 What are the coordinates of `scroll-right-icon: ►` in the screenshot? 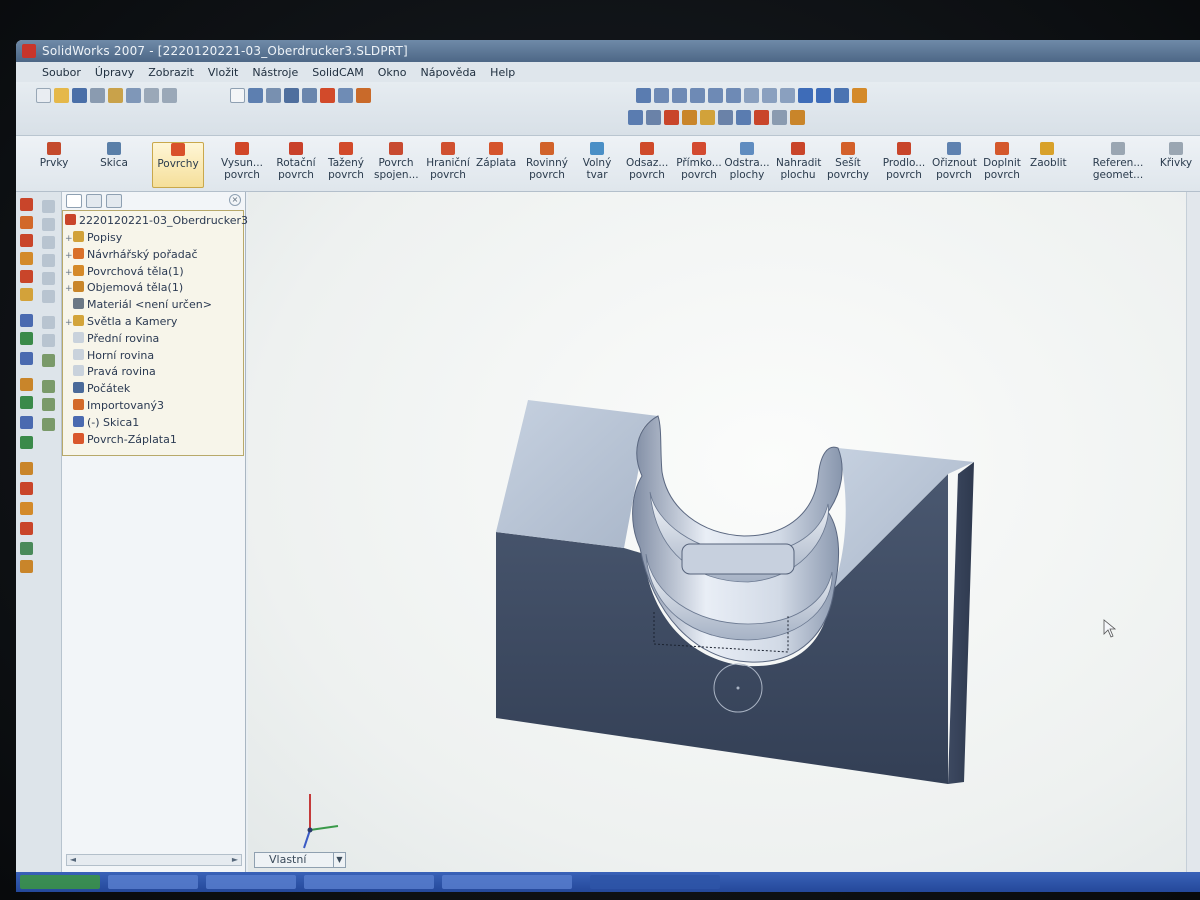 It's located at (235, 860).